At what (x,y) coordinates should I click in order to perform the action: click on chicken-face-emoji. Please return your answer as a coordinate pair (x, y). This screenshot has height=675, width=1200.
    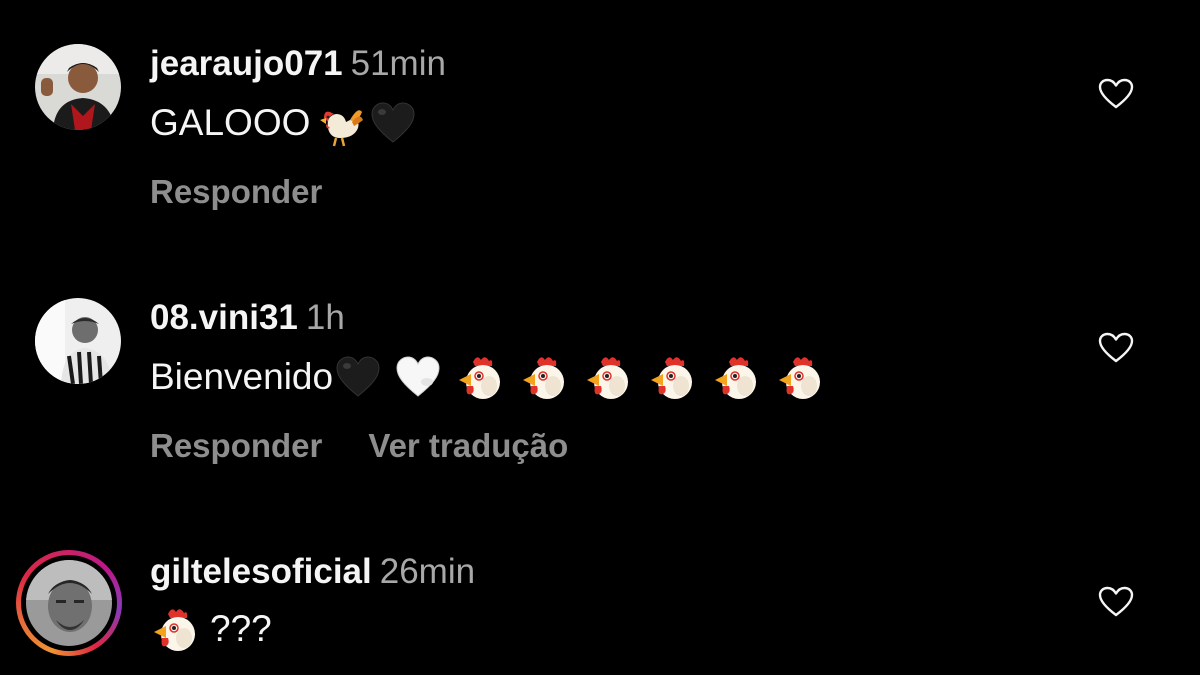
    Looking at the image, I should click on (175, 629).